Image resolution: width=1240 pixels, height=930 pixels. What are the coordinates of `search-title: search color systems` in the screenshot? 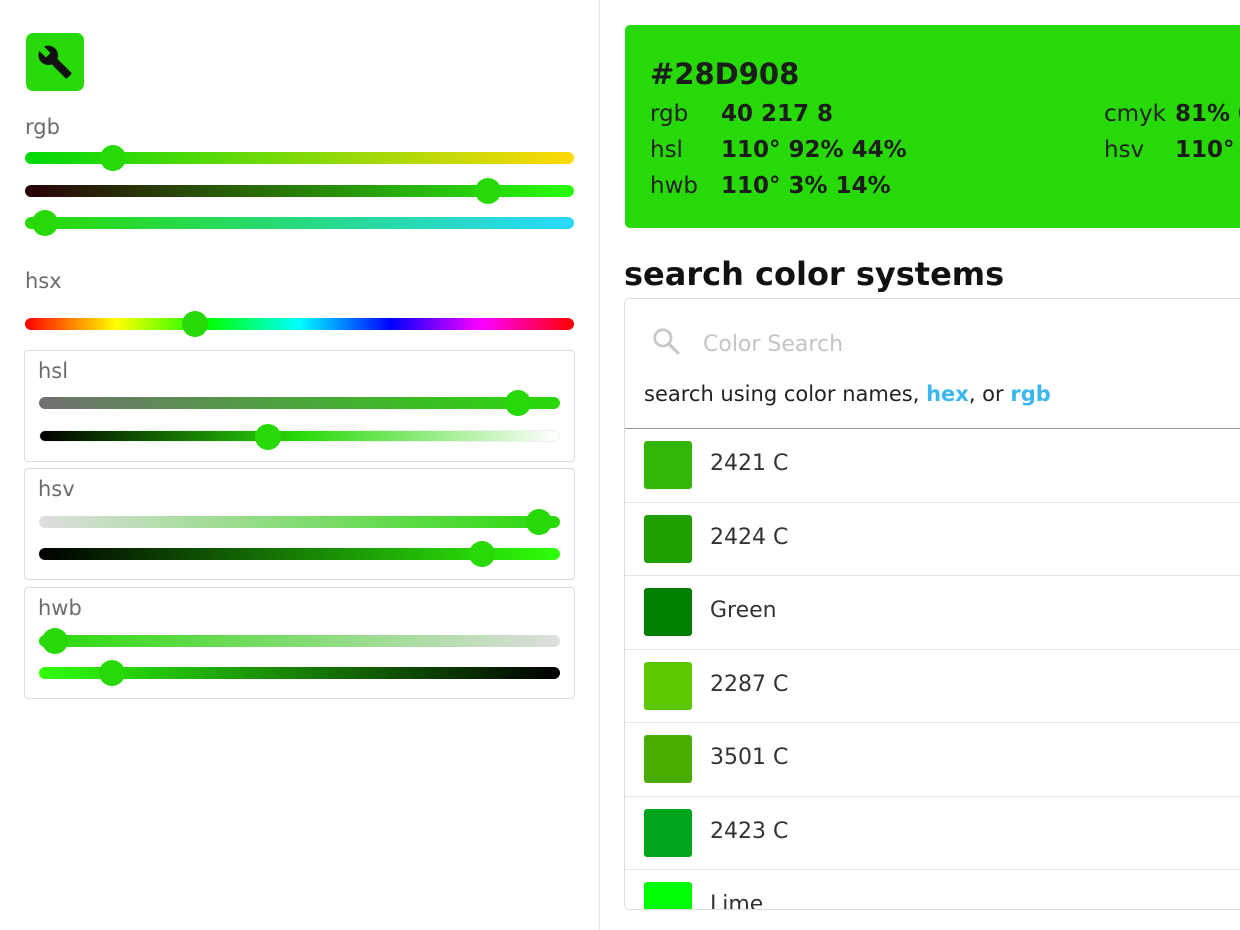 It's located at (814, 274).